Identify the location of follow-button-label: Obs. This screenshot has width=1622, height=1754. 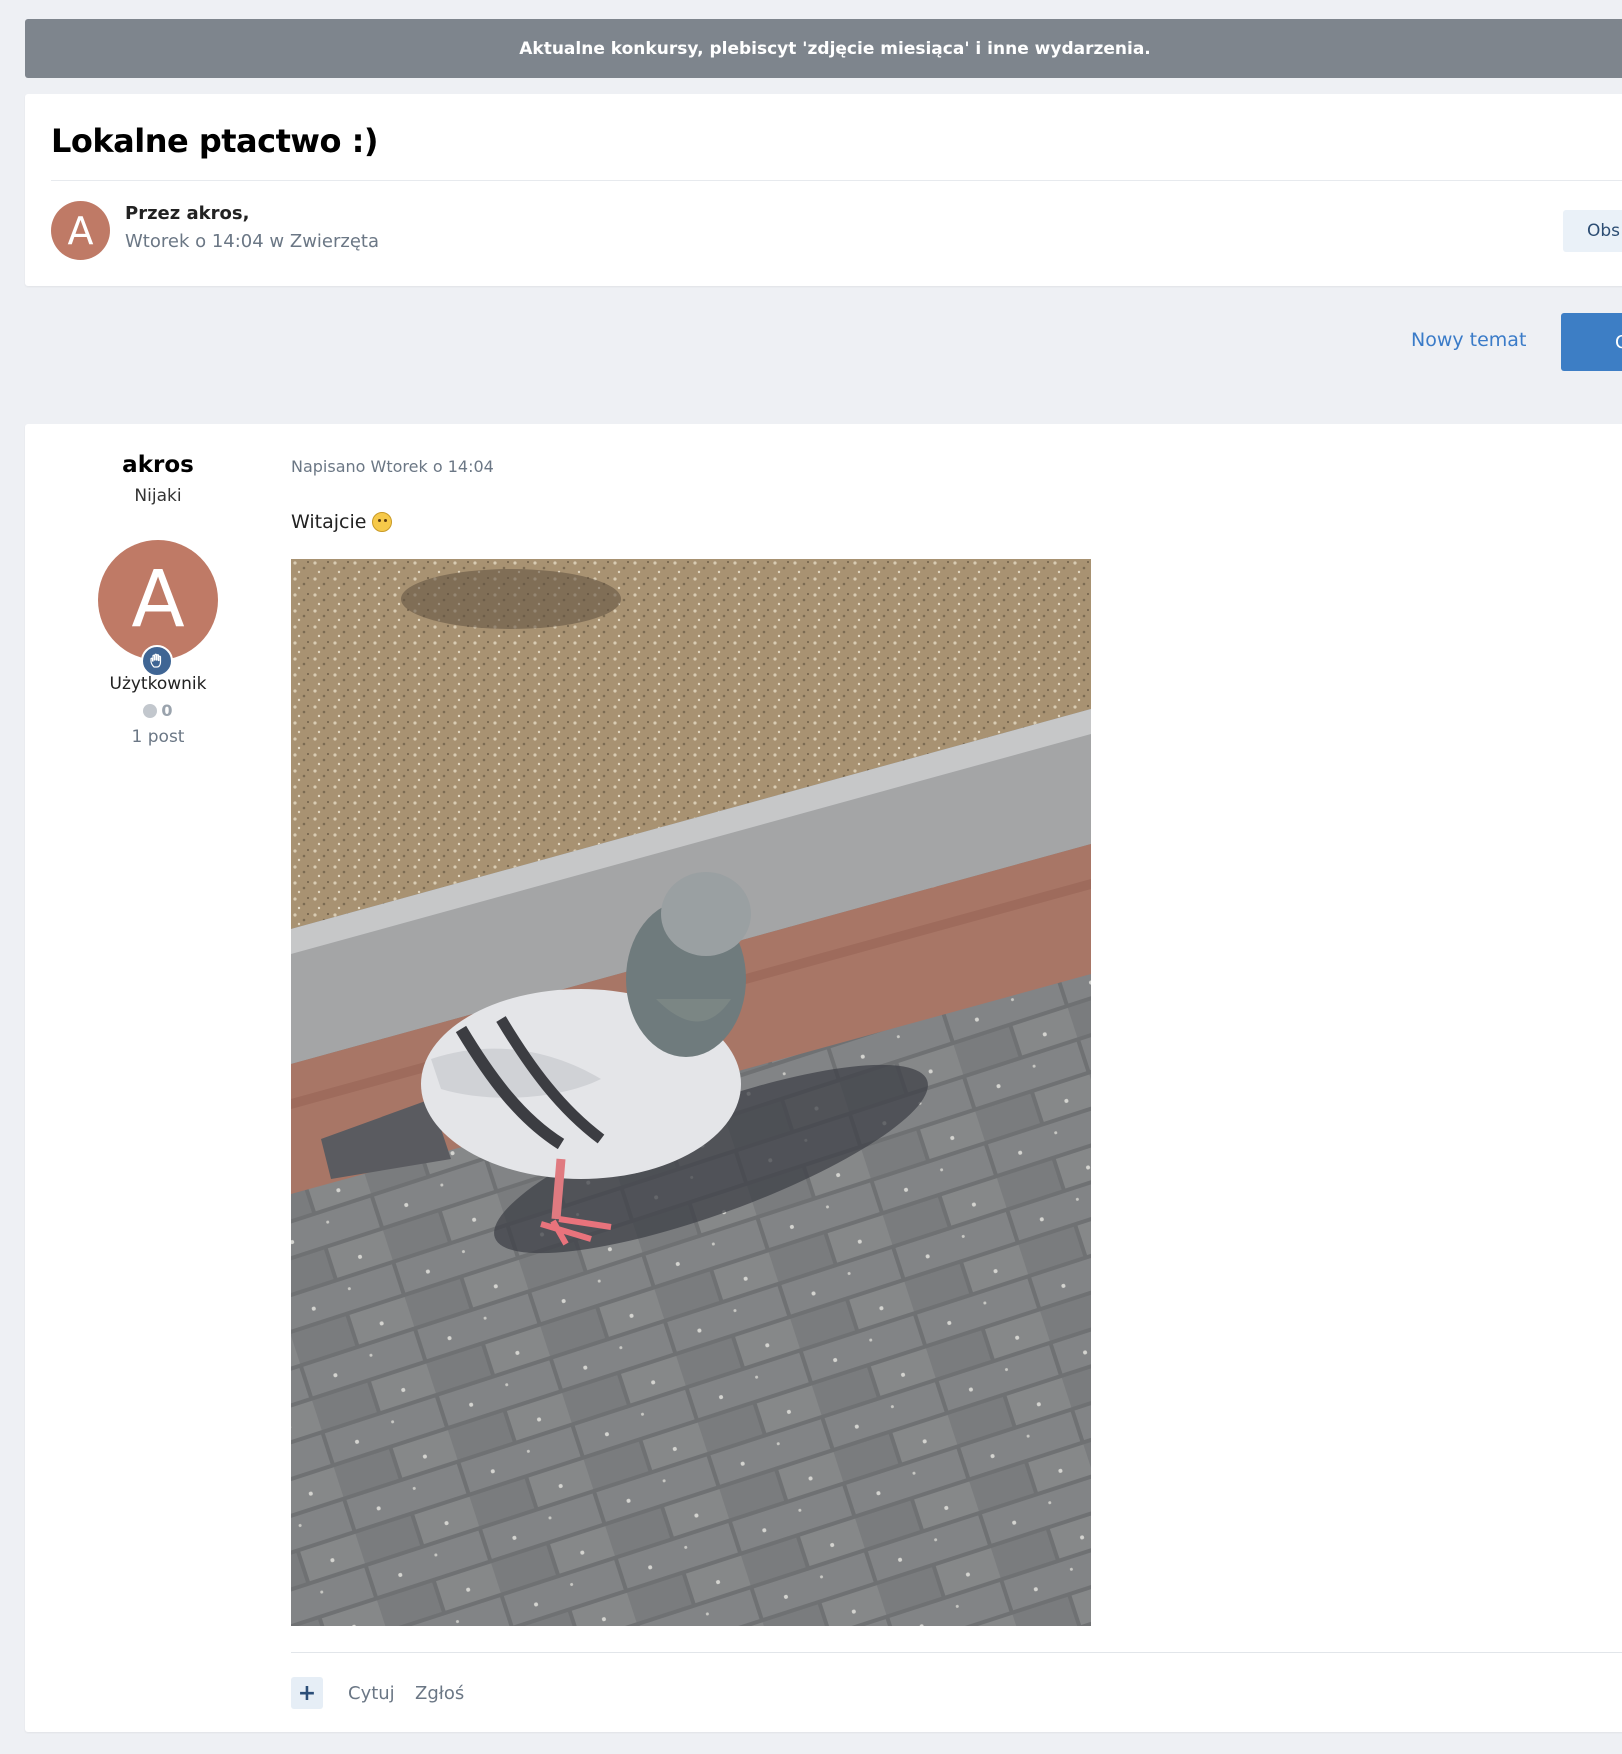
(1604, 231).